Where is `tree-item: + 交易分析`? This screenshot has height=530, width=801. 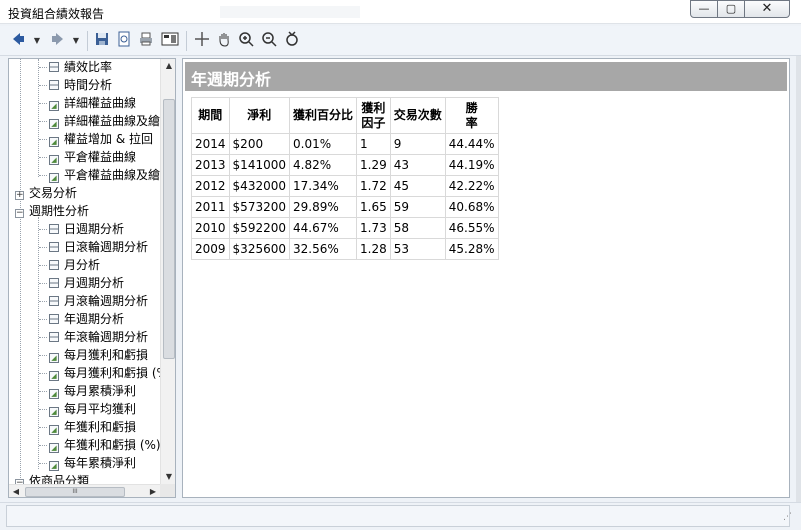 tree-item: + 交易分析 is located at coordinates (46, 193).